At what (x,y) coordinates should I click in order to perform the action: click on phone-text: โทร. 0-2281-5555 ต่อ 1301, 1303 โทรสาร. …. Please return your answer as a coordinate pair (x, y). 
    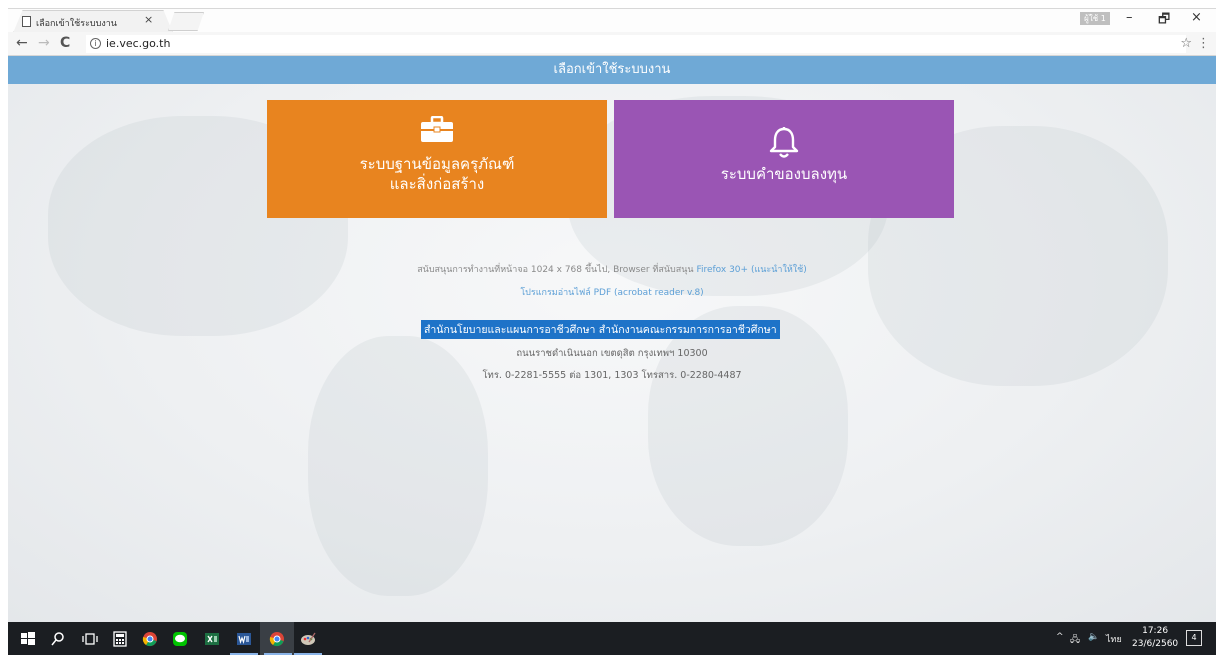
    Looking at the image, I should click on (612, 375).